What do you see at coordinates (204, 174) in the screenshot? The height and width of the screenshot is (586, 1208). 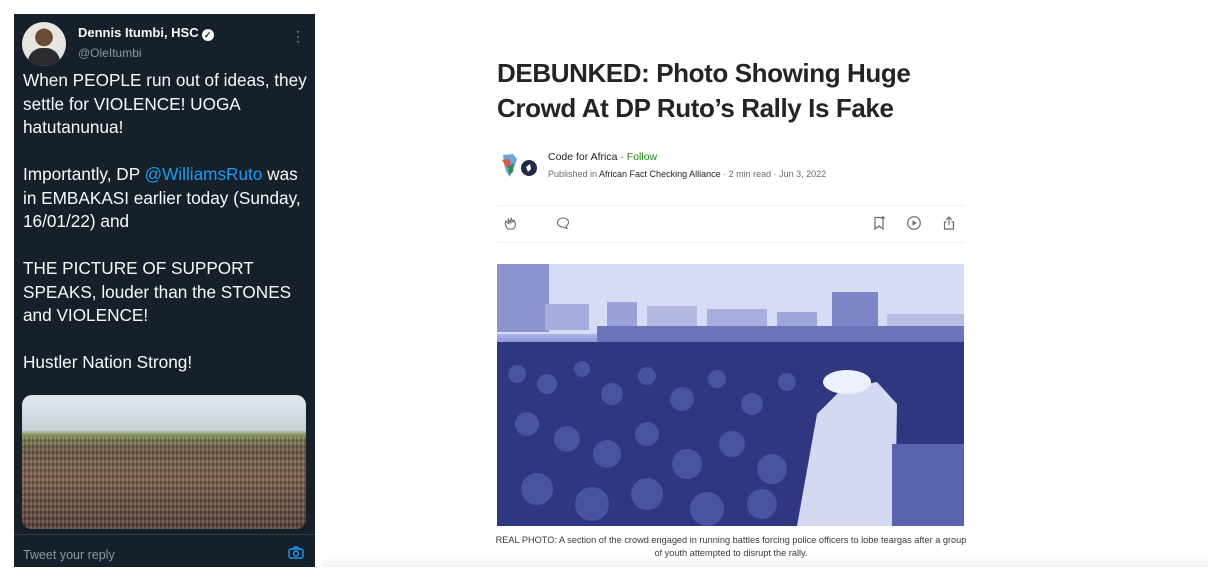 I see `mention-link: @WilliamsRuto` at bounding box center [204, 174].